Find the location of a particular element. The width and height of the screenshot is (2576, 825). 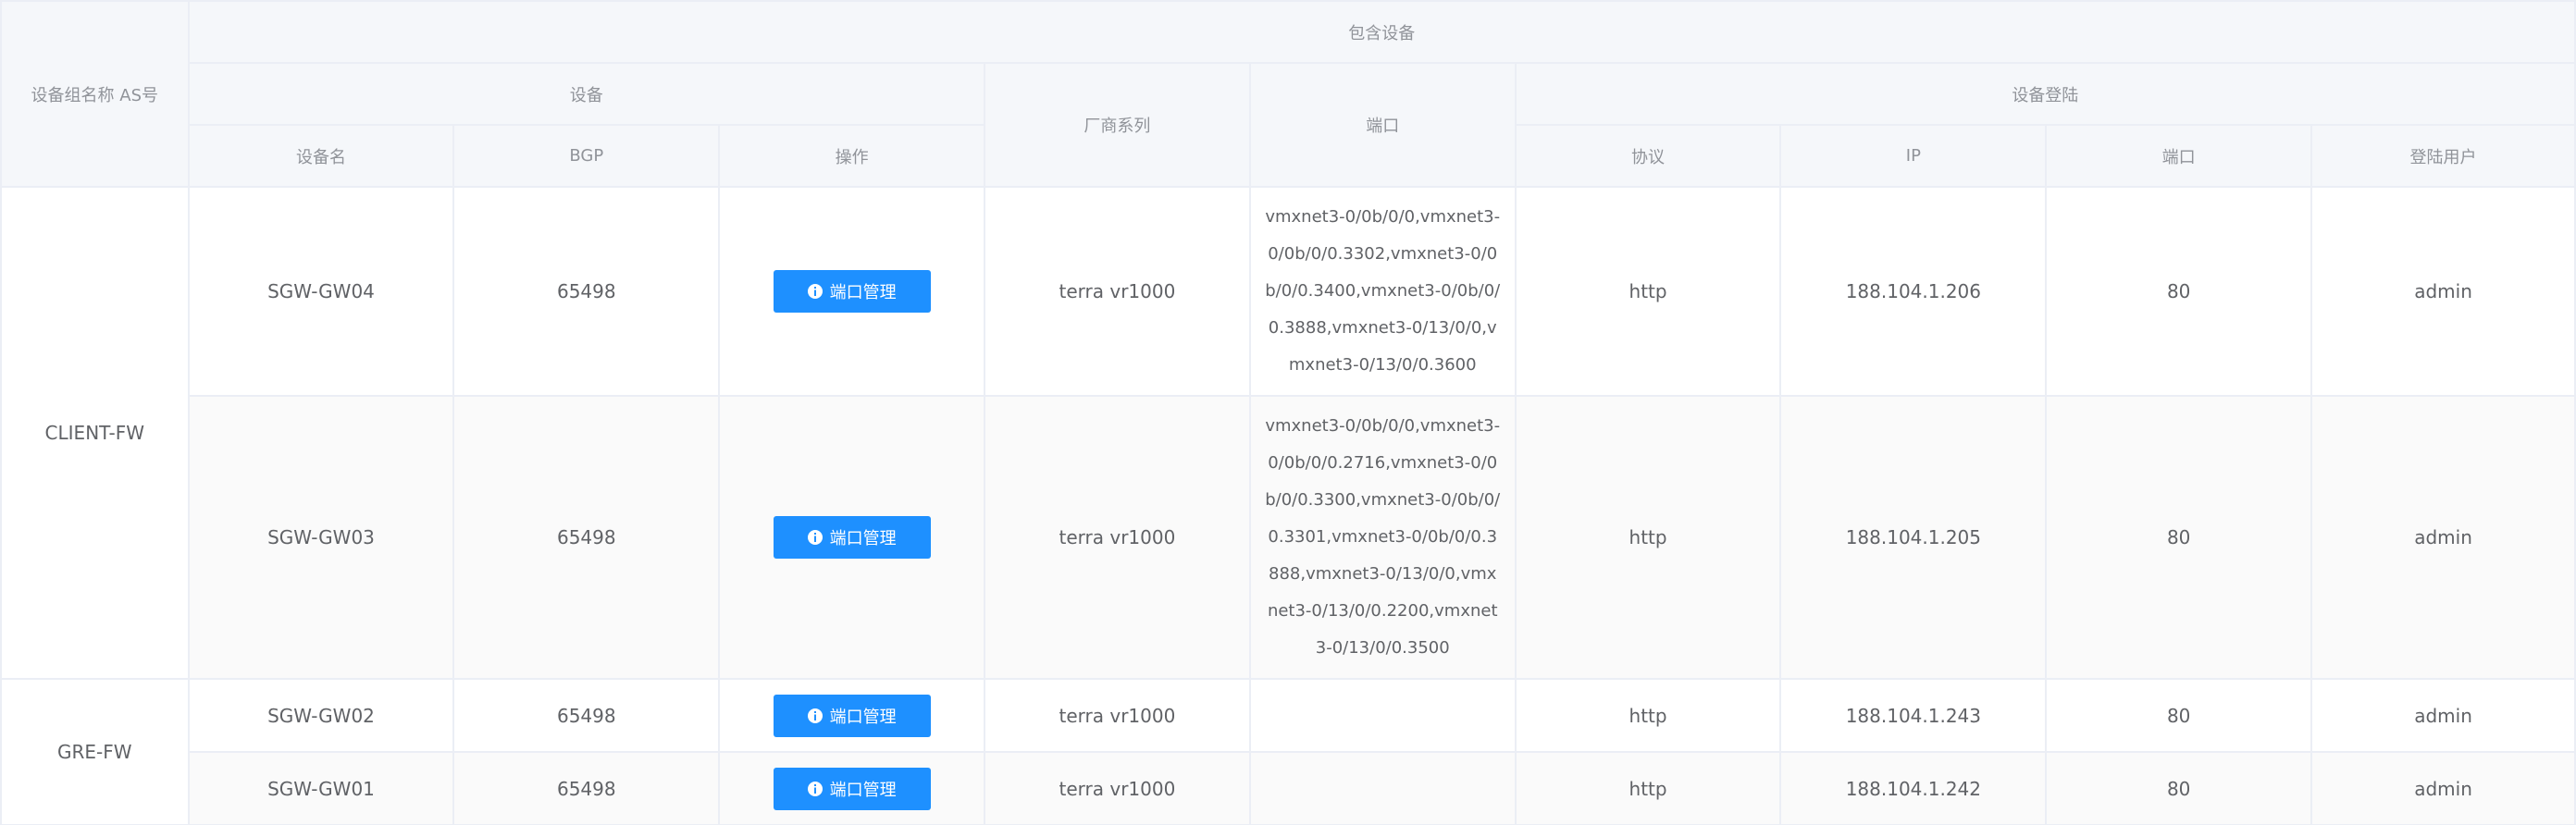

group-name-cell: GRE-FW is located at coordinates (95, 751).